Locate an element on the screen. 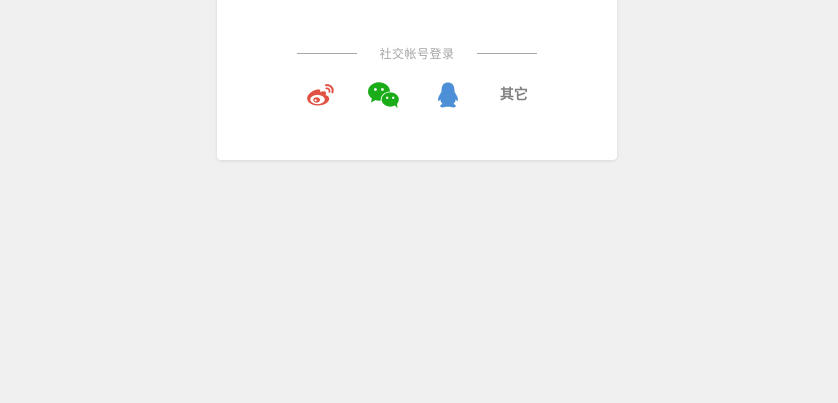 This screenshot has width=838, height=403. weibo-icon is located at coordinates (320, 95).